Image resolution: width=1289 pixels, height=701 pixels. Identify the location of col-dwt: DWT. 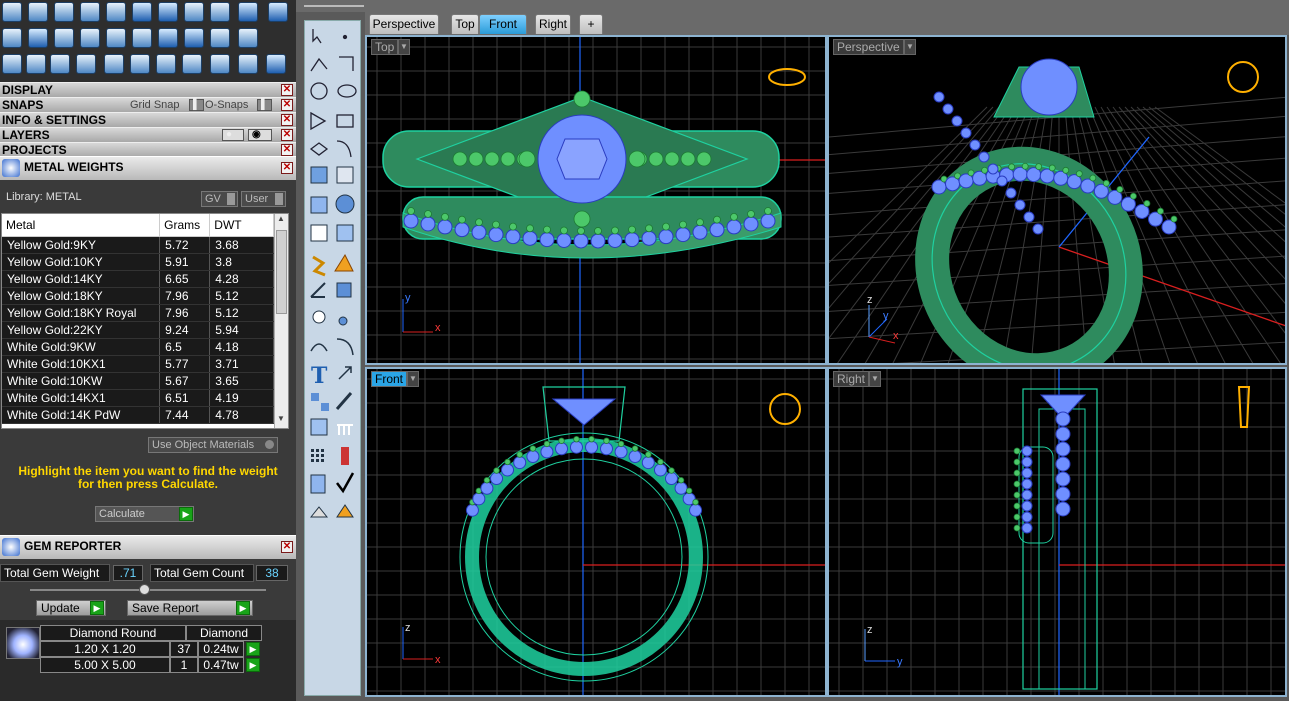
(241, 225).